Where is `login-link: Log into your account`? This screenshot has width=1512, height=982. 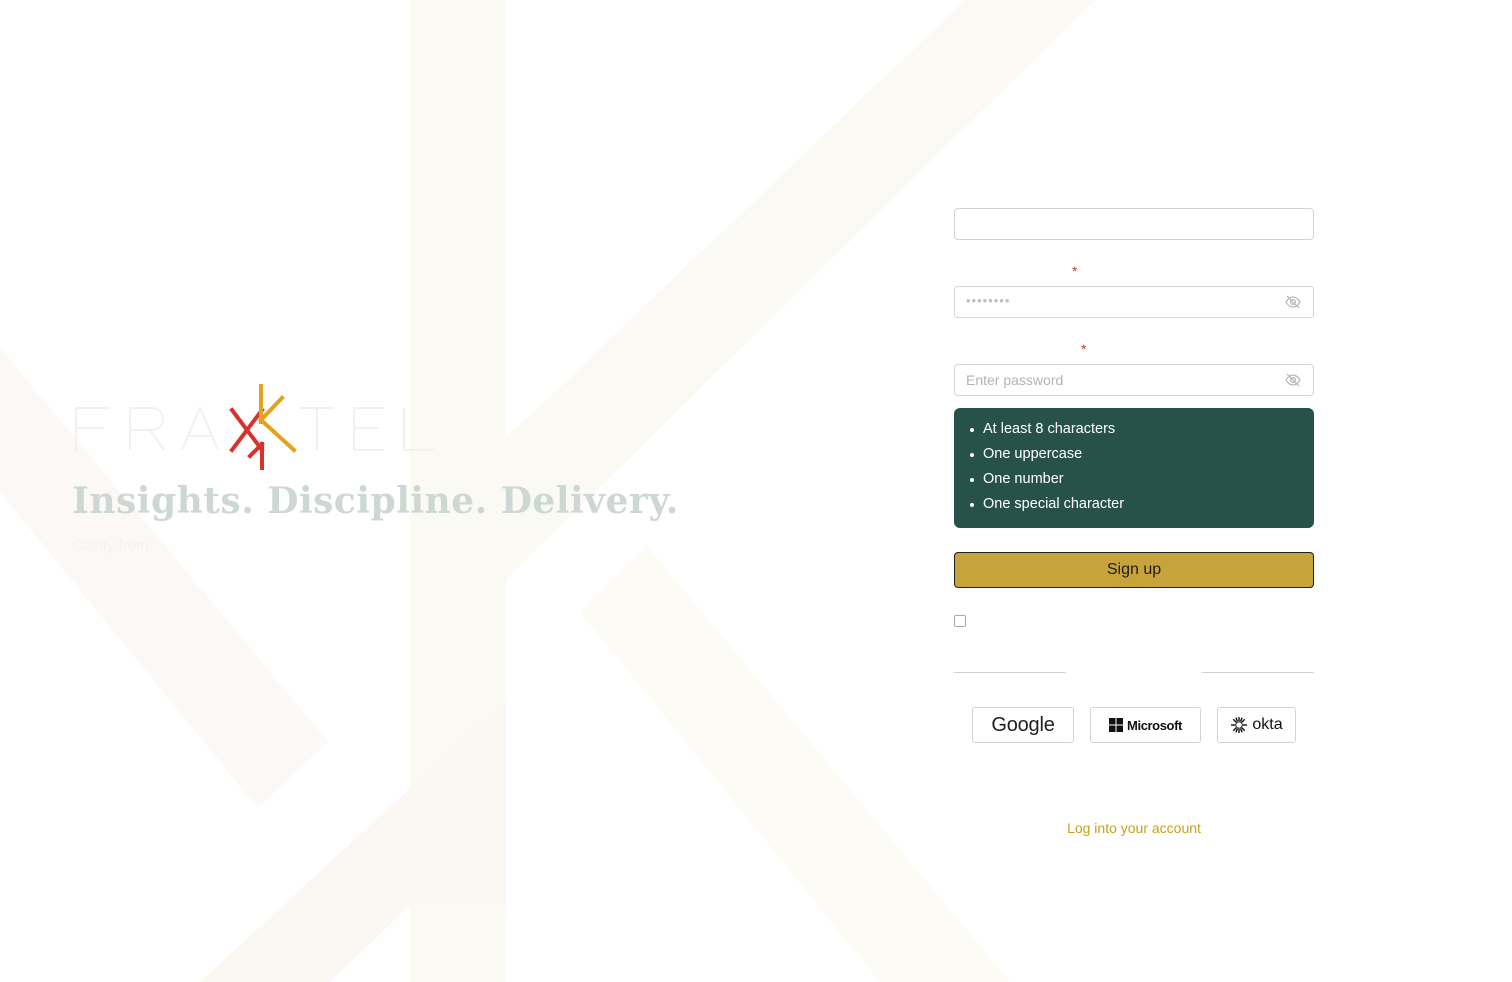
login-link: Log into your account is located at coordinates (1134, 828).